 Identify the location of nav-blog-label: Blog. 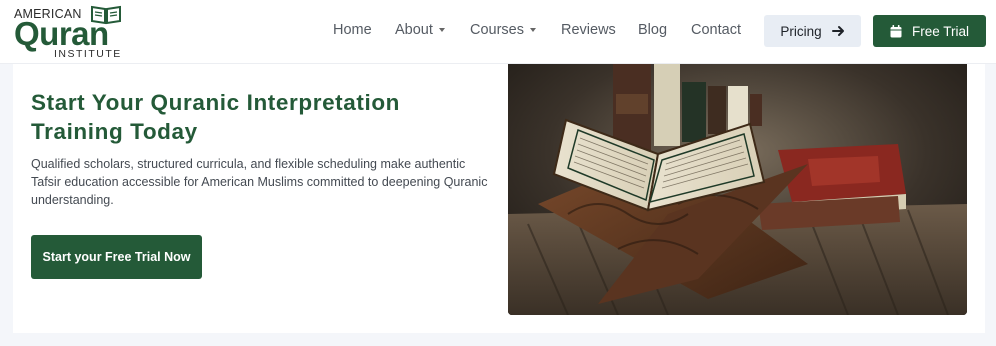
(653, 30).